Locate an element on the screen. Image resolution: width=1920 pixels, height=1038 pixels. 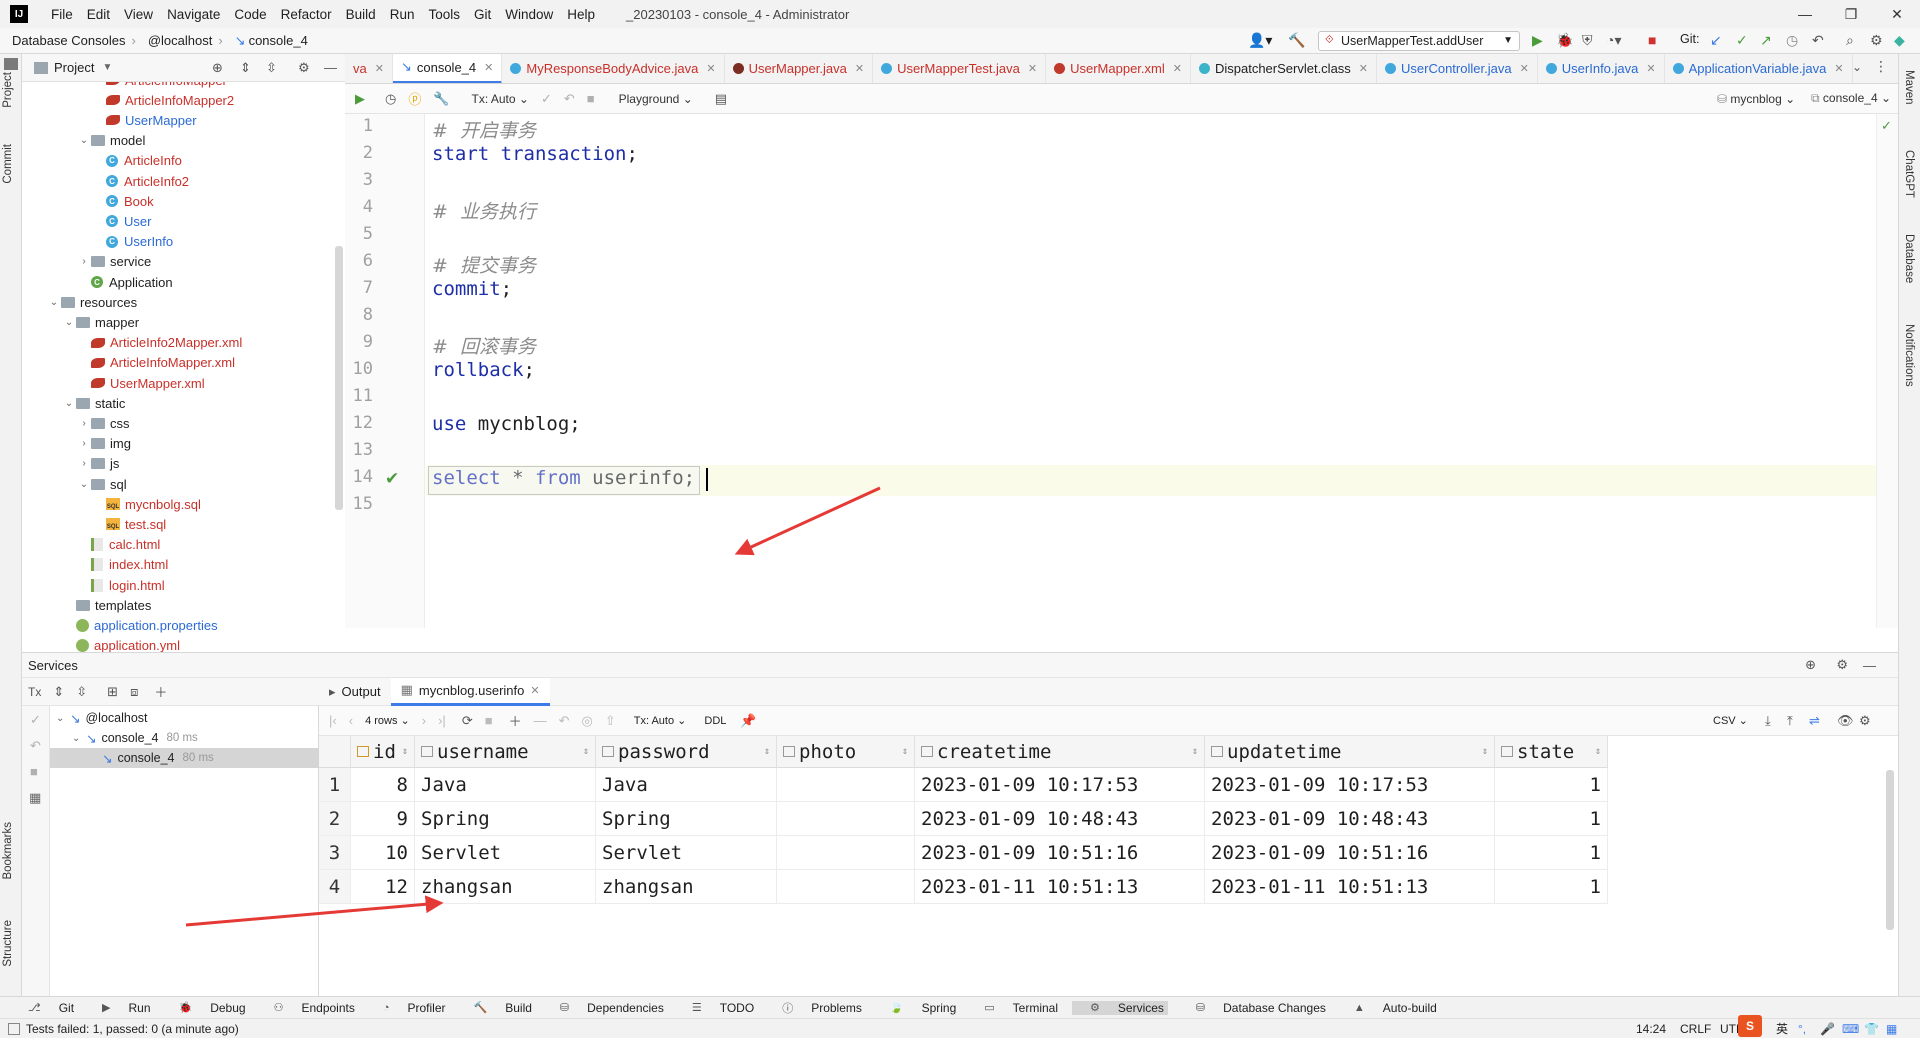
git-commit-icon: ✓ is located at coordinates (1742, 40).